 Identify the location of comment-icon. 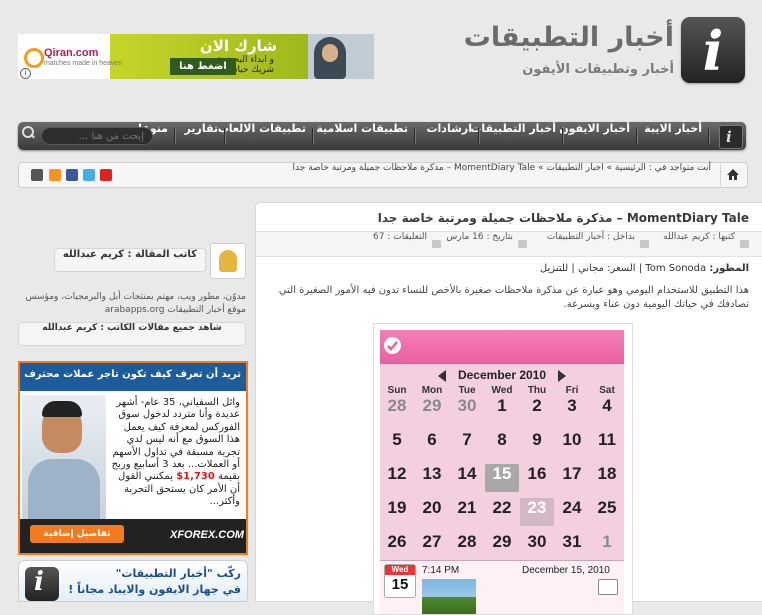
(436, 244).